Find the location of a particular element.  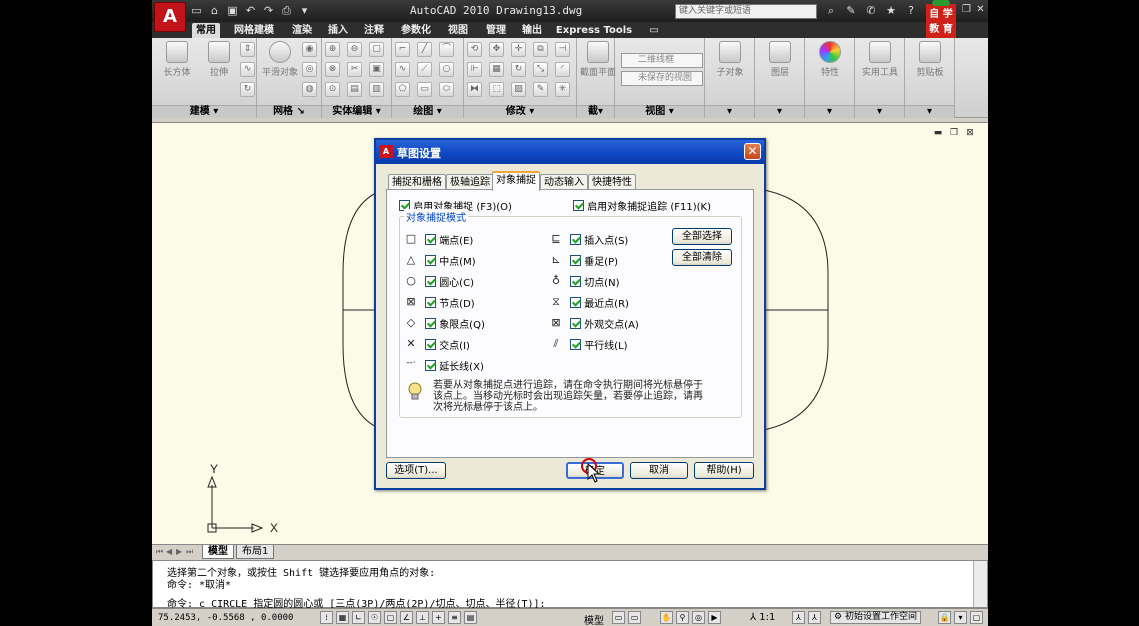

polygon-icon: ⬠ is located at coordinates (402, 89).